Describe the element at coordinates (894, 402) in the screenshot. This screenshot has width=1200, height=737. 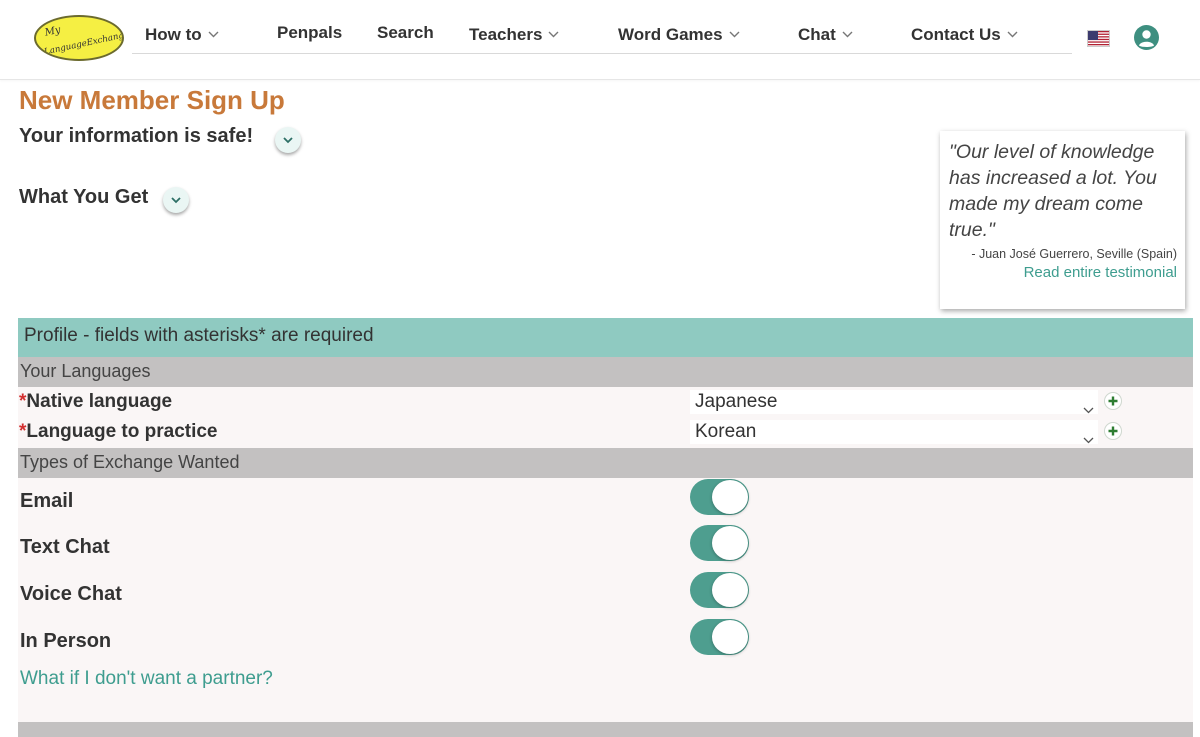
I see `native-language-select: Japanese` at that location.